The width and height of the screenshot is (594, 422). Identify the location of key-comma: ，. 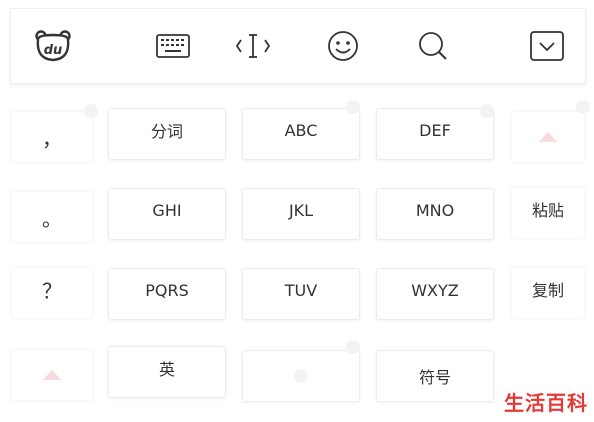
(52, 137).